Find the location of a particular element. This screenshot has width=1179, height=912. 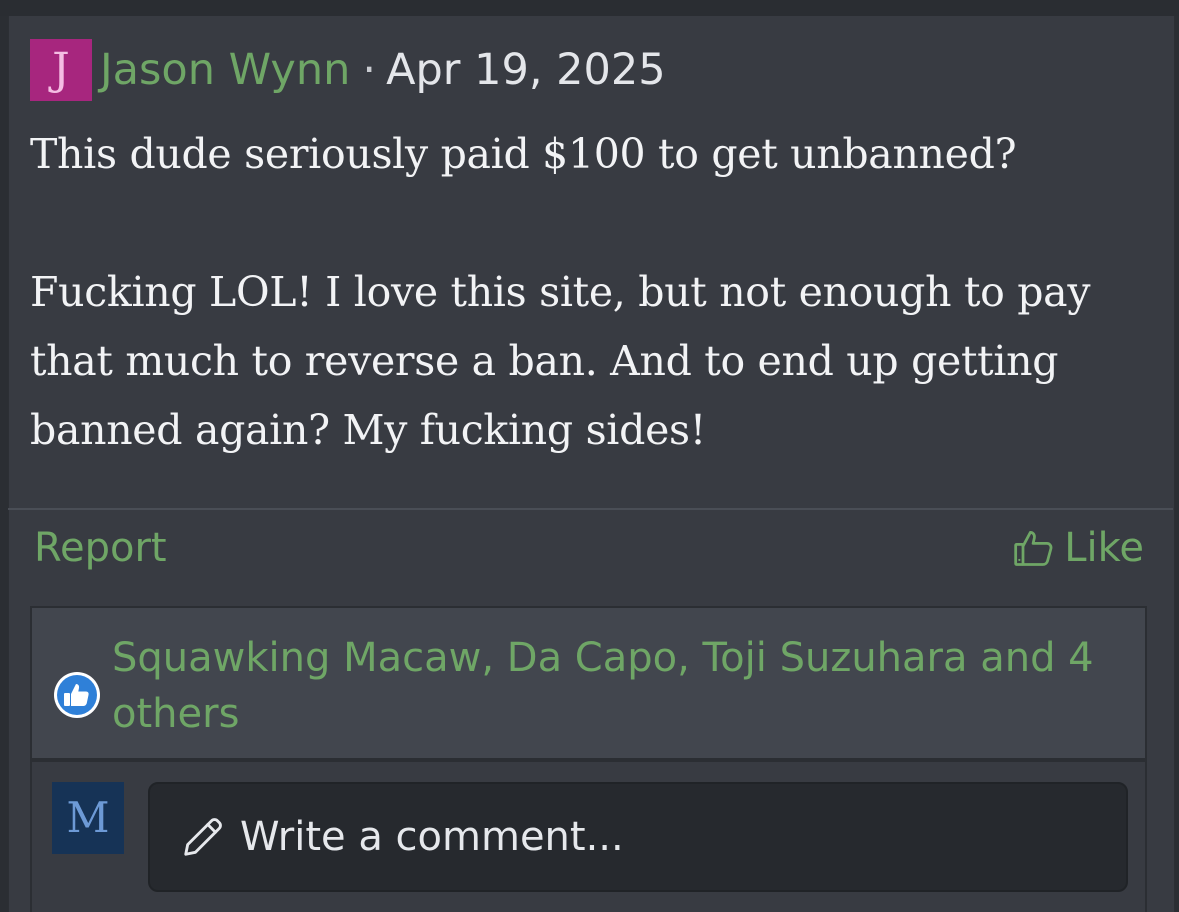

post-date: Apr 19, 2025 is located at coordinates (526, 70).